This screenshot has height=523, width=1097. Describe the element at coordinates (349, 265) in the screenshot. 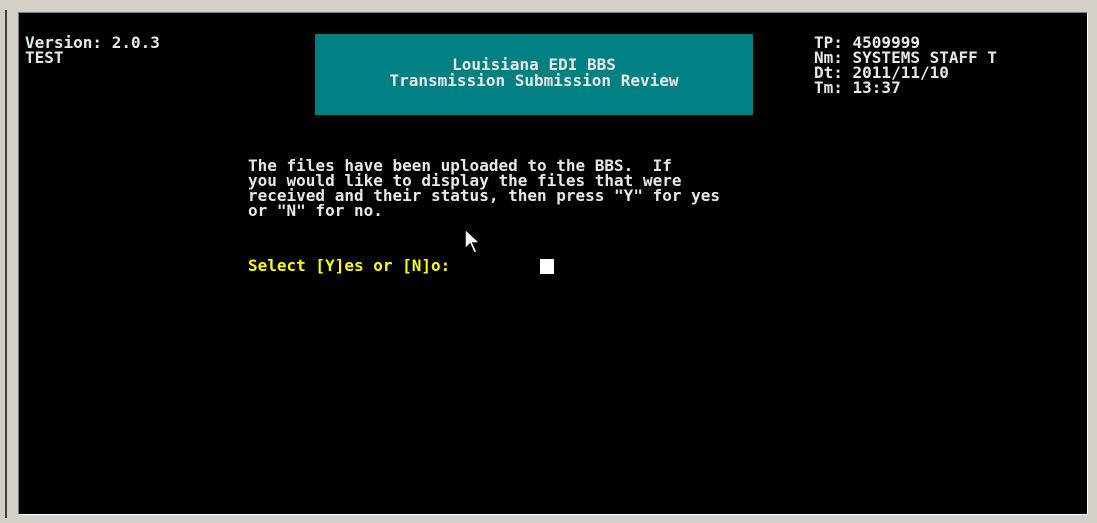

I see `select-prompt: Select [Y]es or [N]o:` at that location.